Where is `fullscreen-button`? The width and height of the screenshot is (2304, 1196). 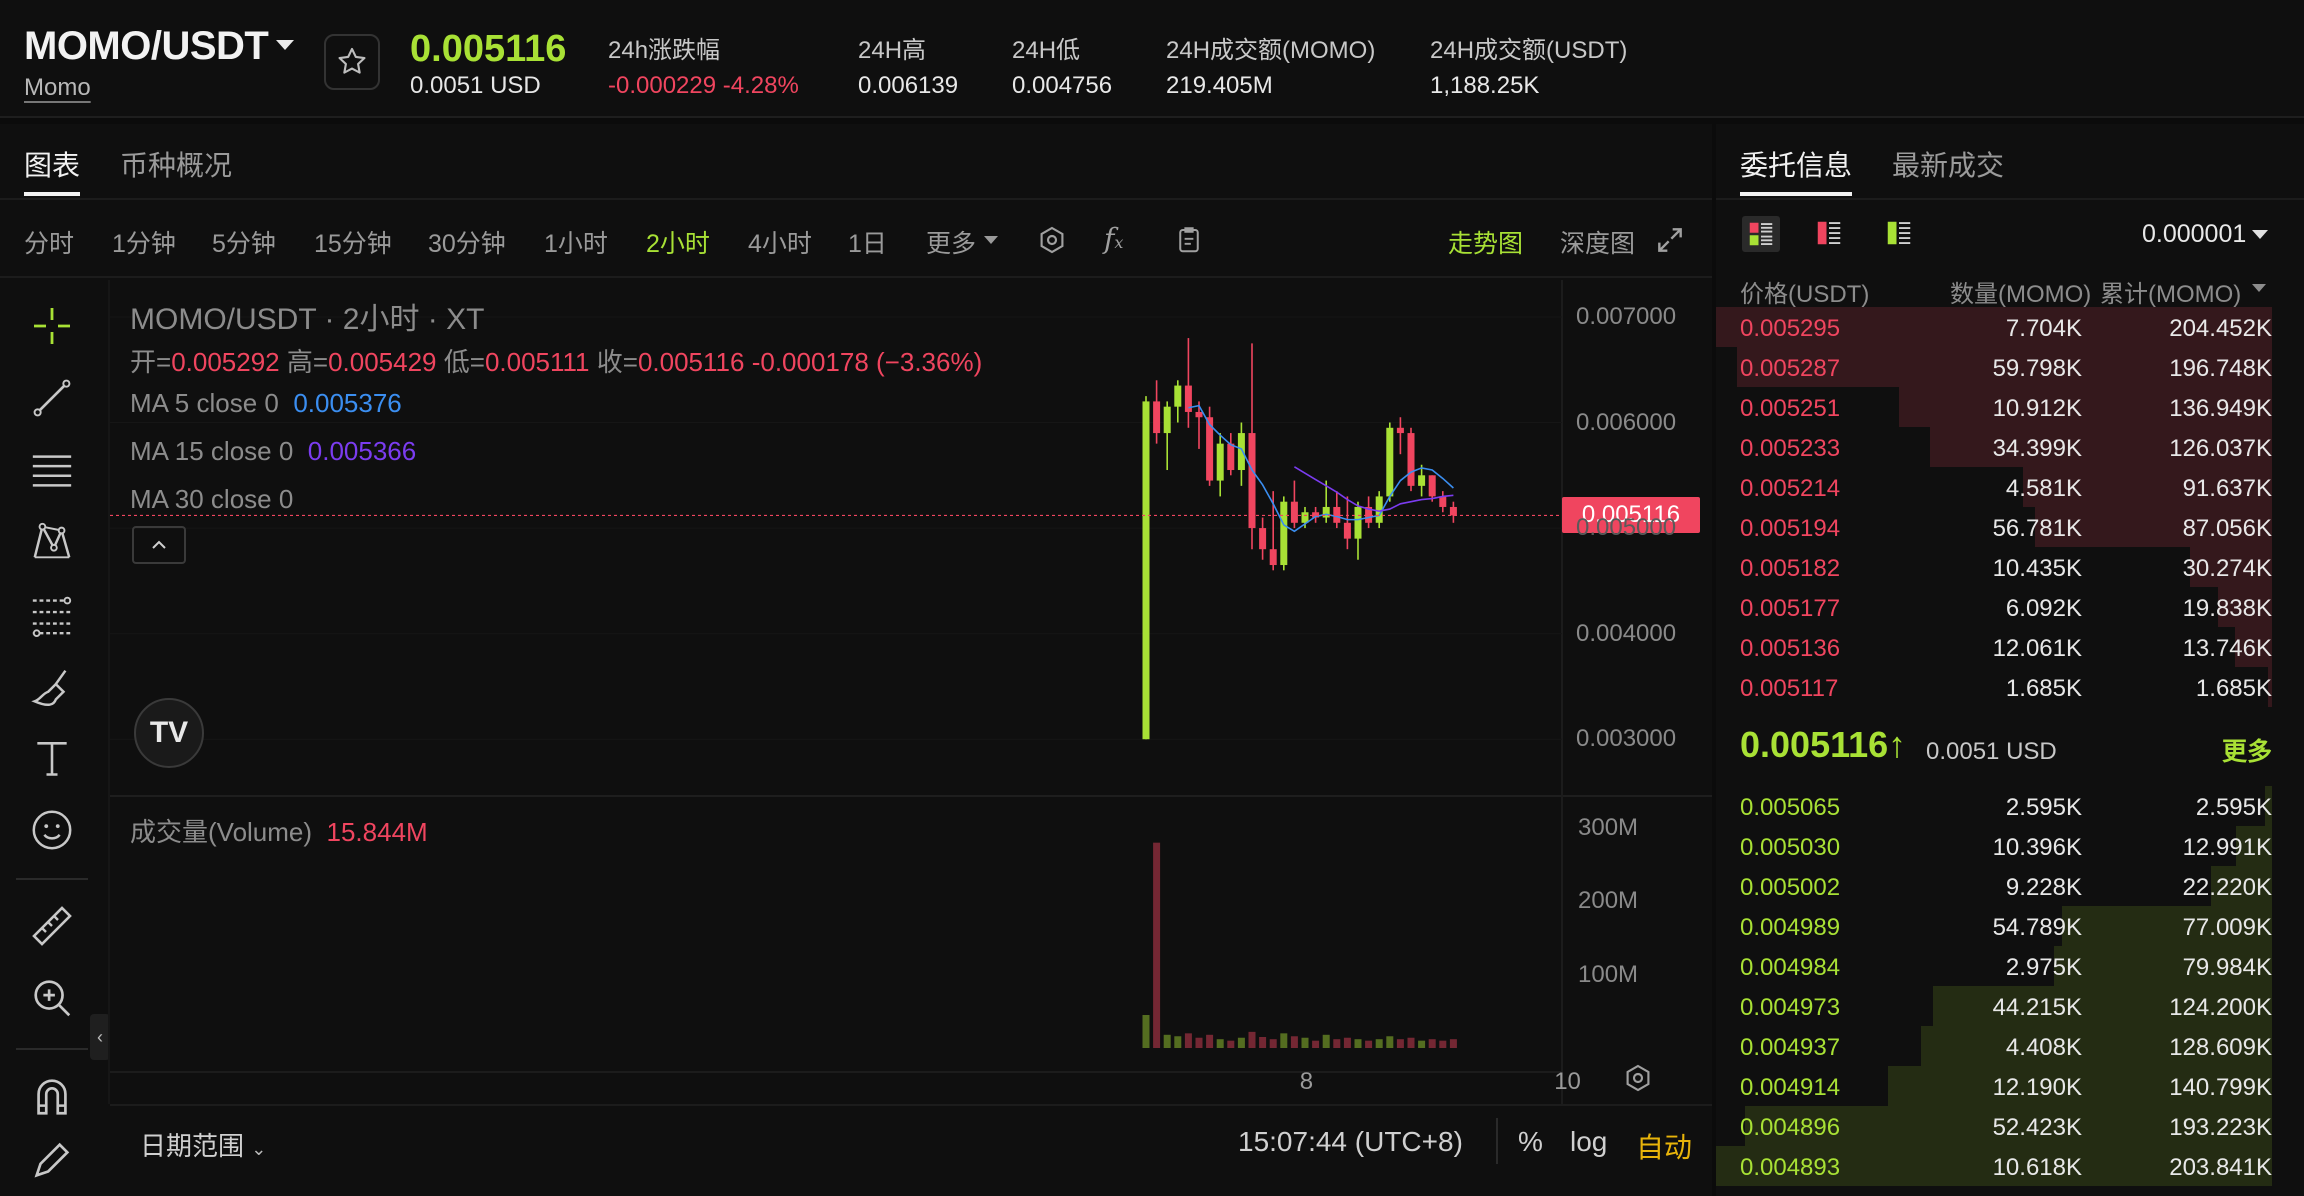 fullscreen-button is located at coordinates (1670, 242).